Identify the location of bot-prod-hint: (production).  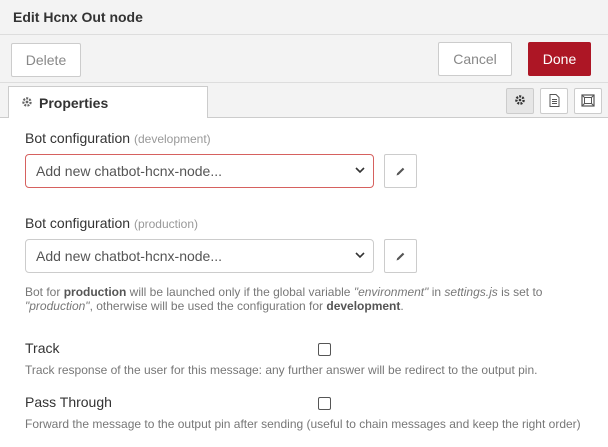
(165, 224).